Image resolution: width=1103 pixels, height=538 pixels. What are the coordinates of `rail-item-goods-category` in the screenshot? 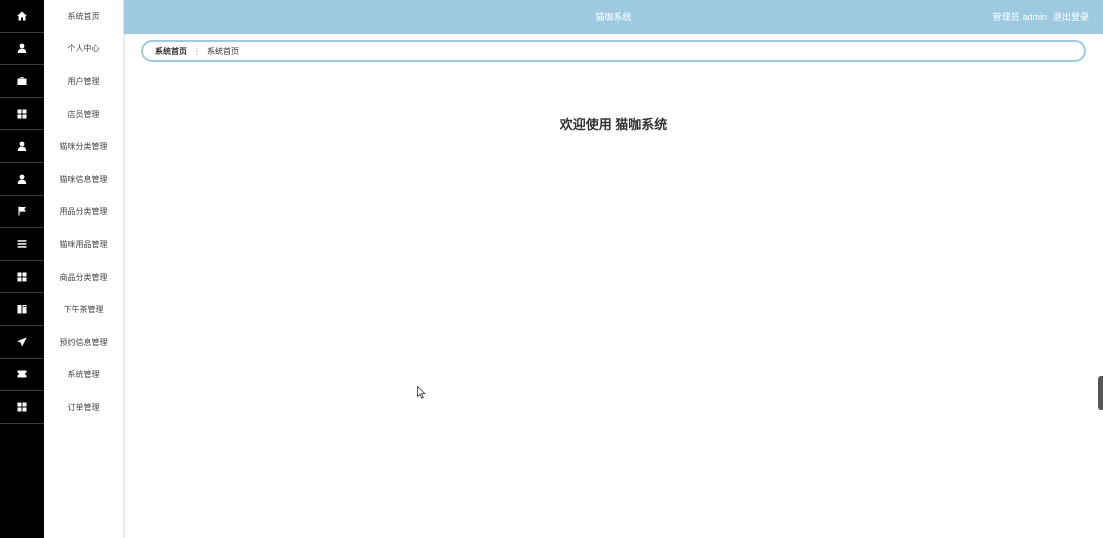 It's located at (22, 277).